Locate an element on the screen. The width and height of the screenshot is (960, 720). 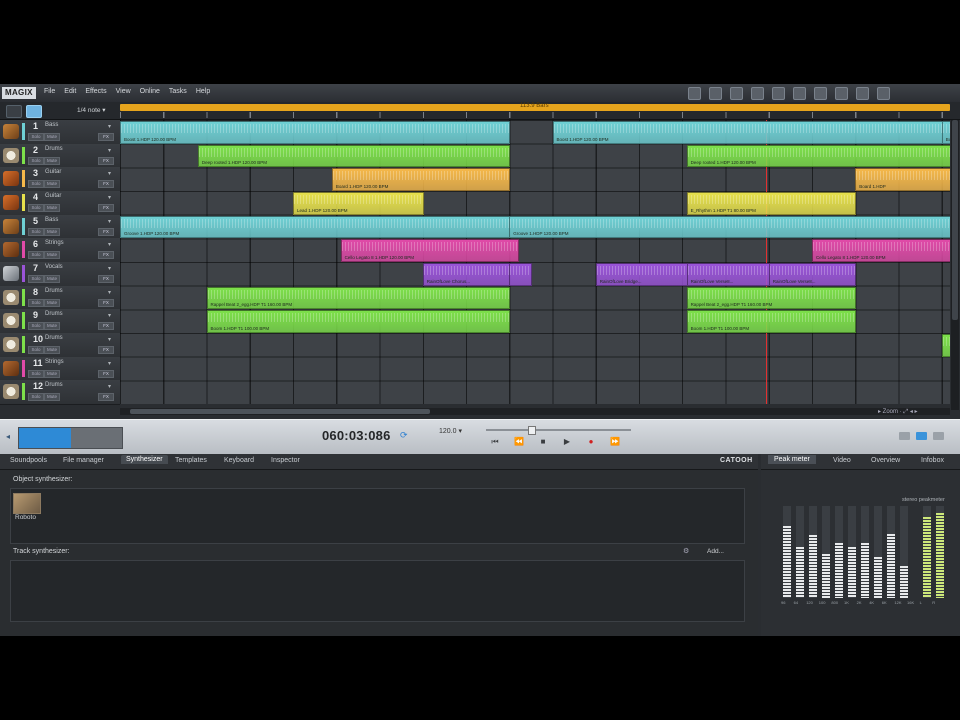
track-row: 8 Drums ▾ Solo Mute FX is located at coordinates (60, 298).